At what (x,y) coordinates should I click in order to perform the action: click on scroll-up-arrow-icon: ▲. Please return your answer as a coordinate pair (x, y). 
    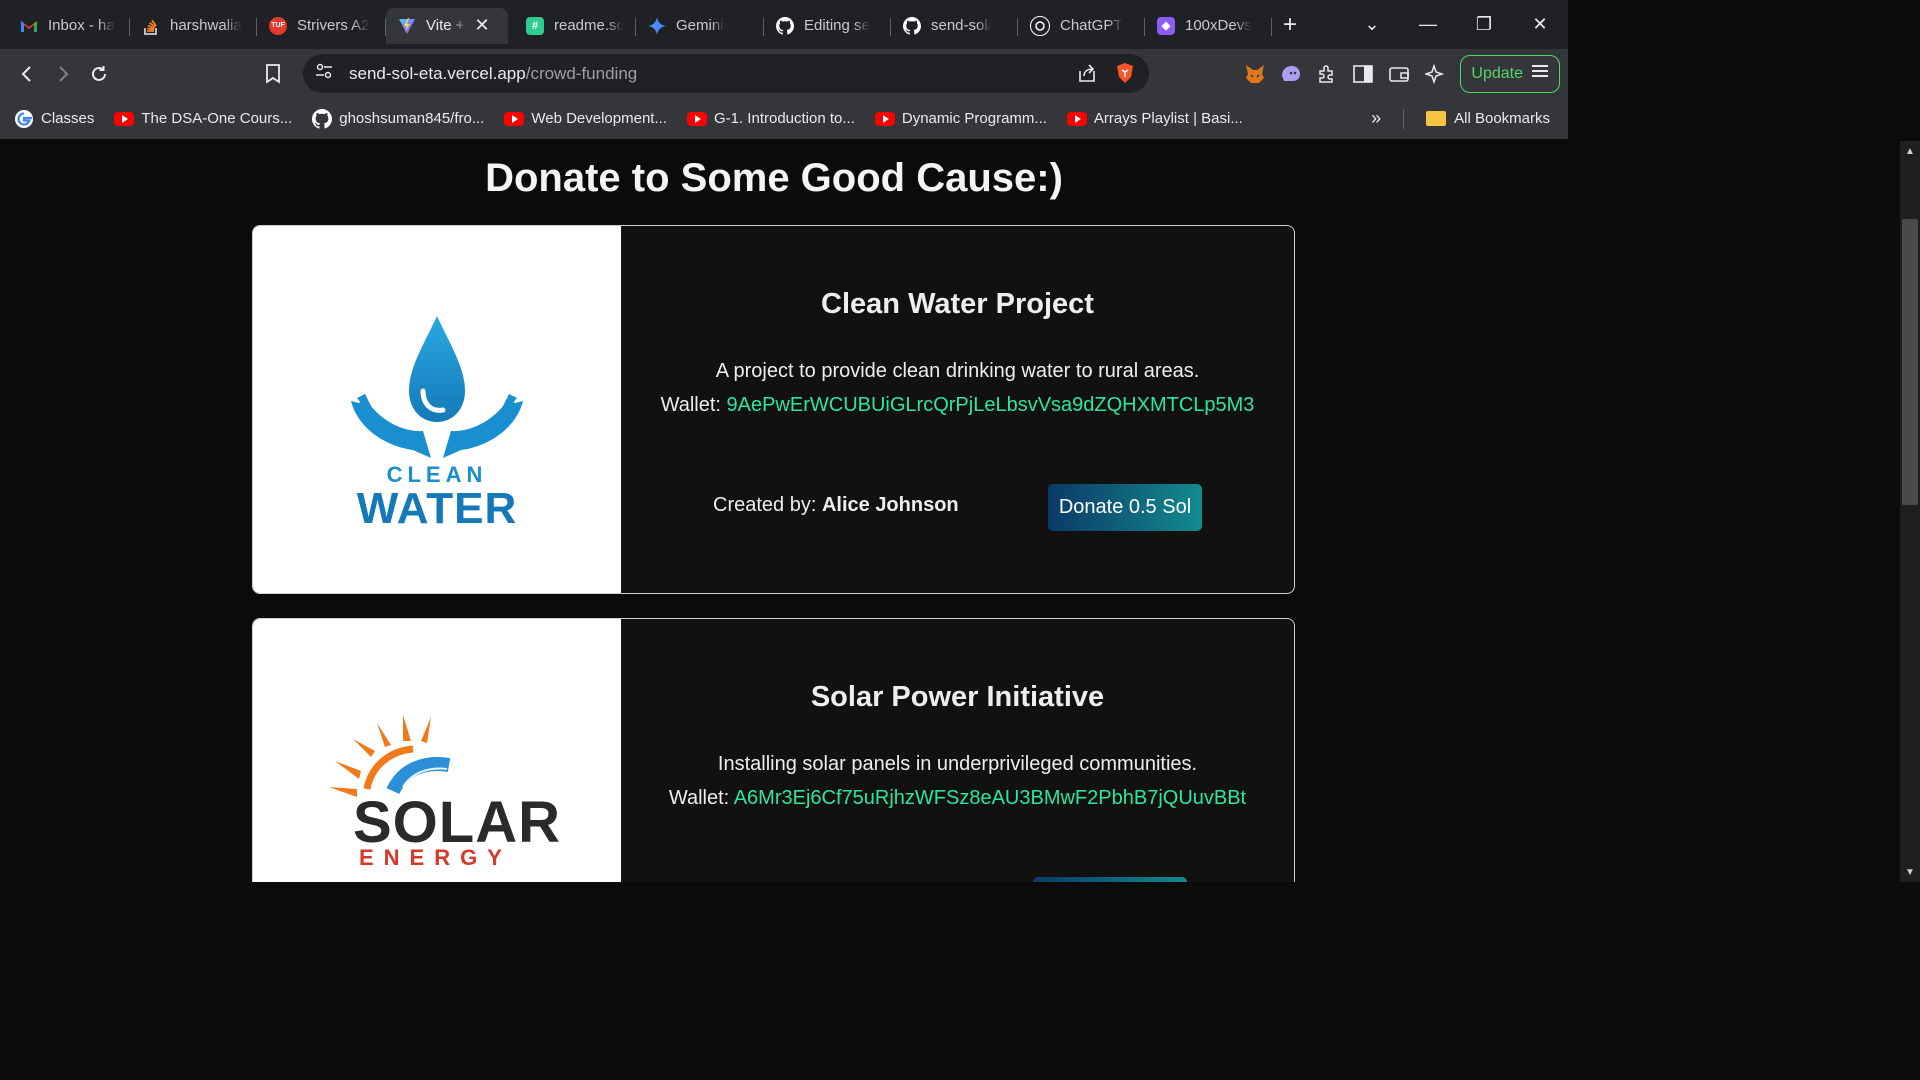
    Looking at the image, I should click on (1910, 151).